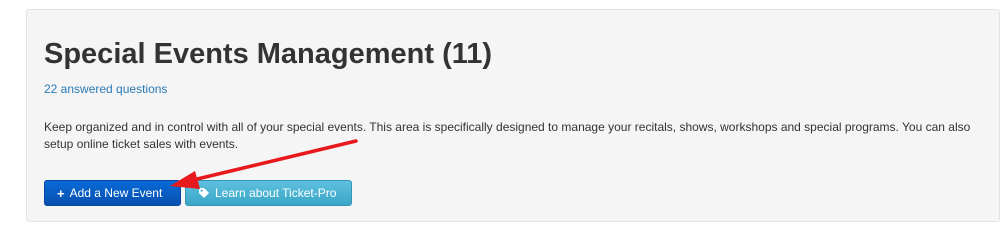 The image size is (1008, 240). Describe the element at coordinates (105, 89) in the screenshot. I see `answered-questions-link: 22 answered questions` at that location.